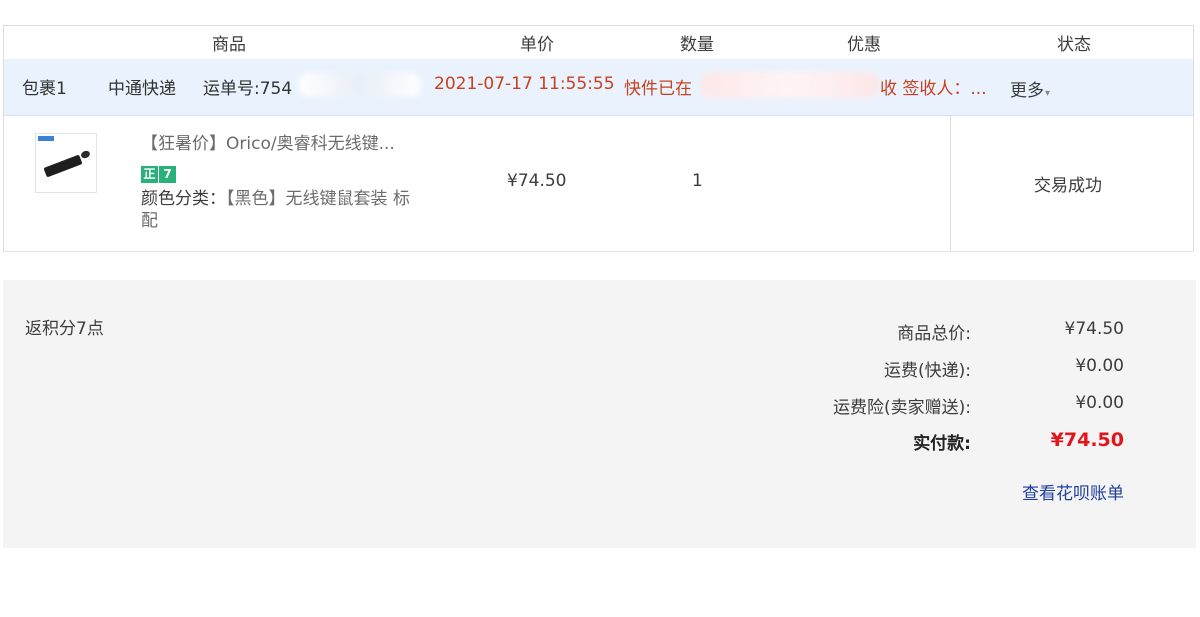 The height and width of the screenshot is (617, 1200). Describe the element at coordinates (1099, 366) in the screenshot. I see `shipping-value: ¥0.00` at that location.